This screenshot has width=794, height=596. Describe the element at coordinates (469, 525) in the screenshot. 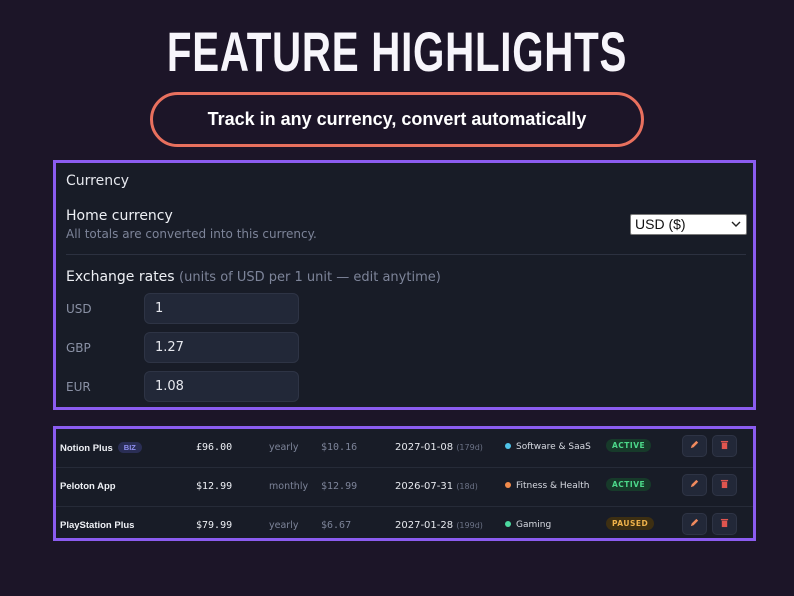

I see `days-remaining: (199d)` at that location.